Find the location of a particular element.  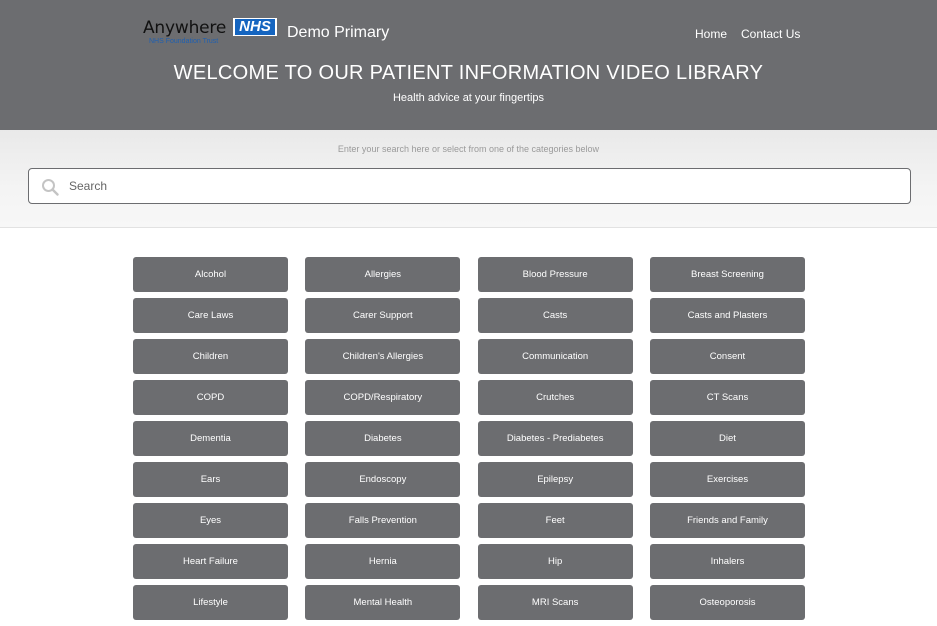

search-icon is located at coordinates (50, 187).